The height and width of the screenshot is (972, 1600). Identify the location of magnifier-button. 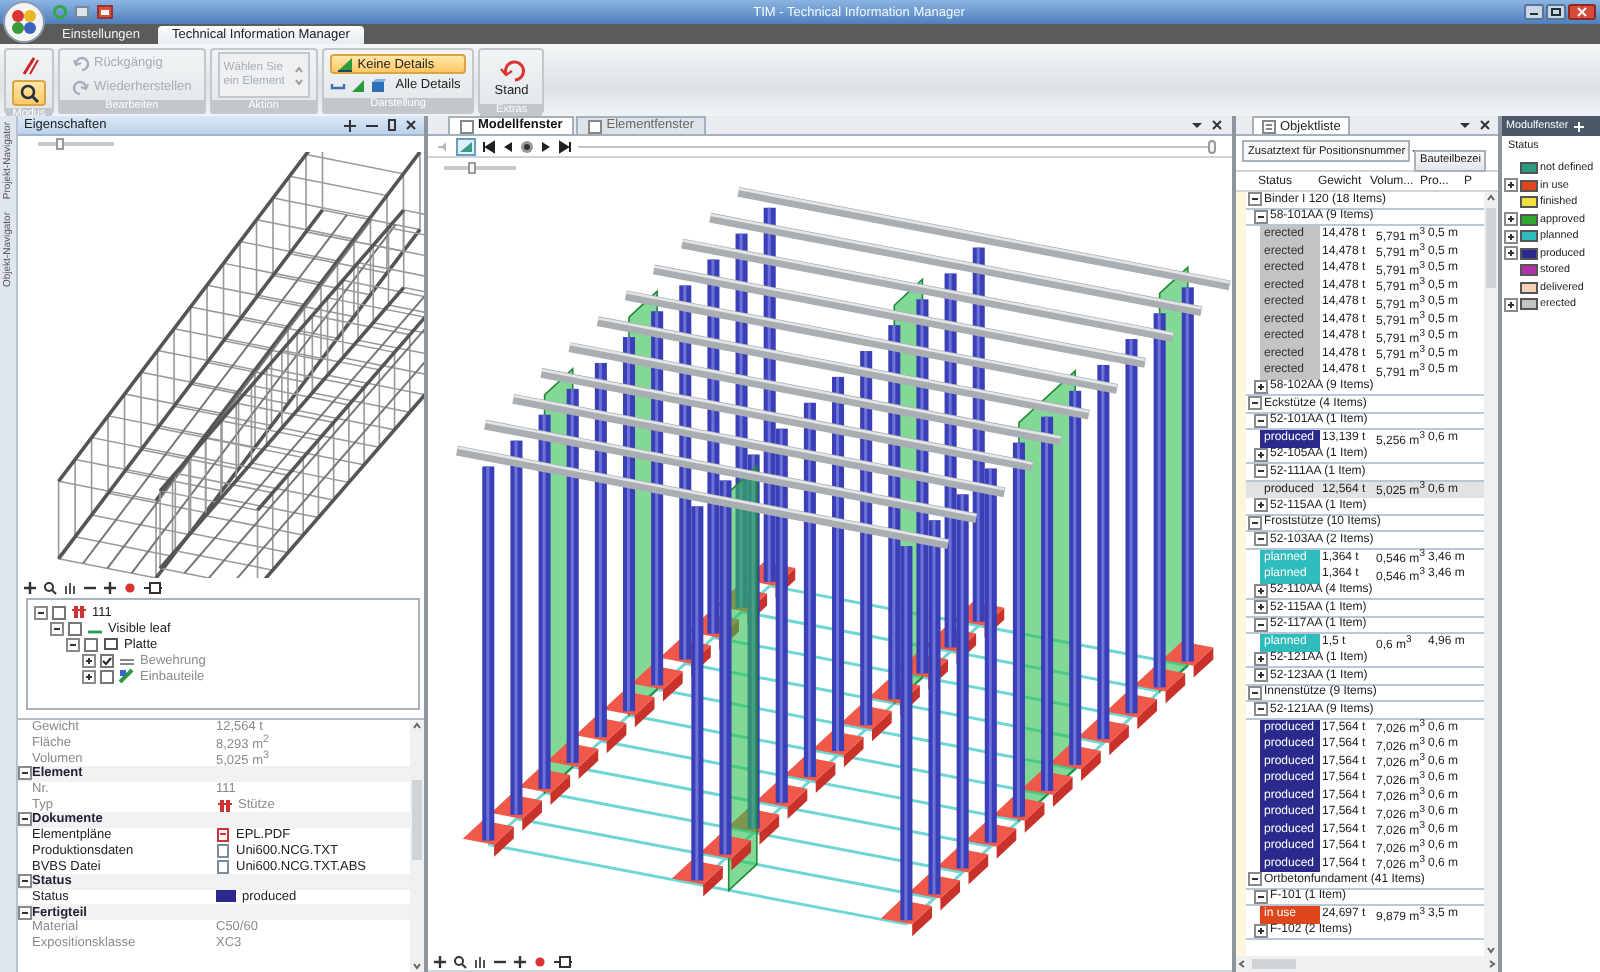
(29, 93).